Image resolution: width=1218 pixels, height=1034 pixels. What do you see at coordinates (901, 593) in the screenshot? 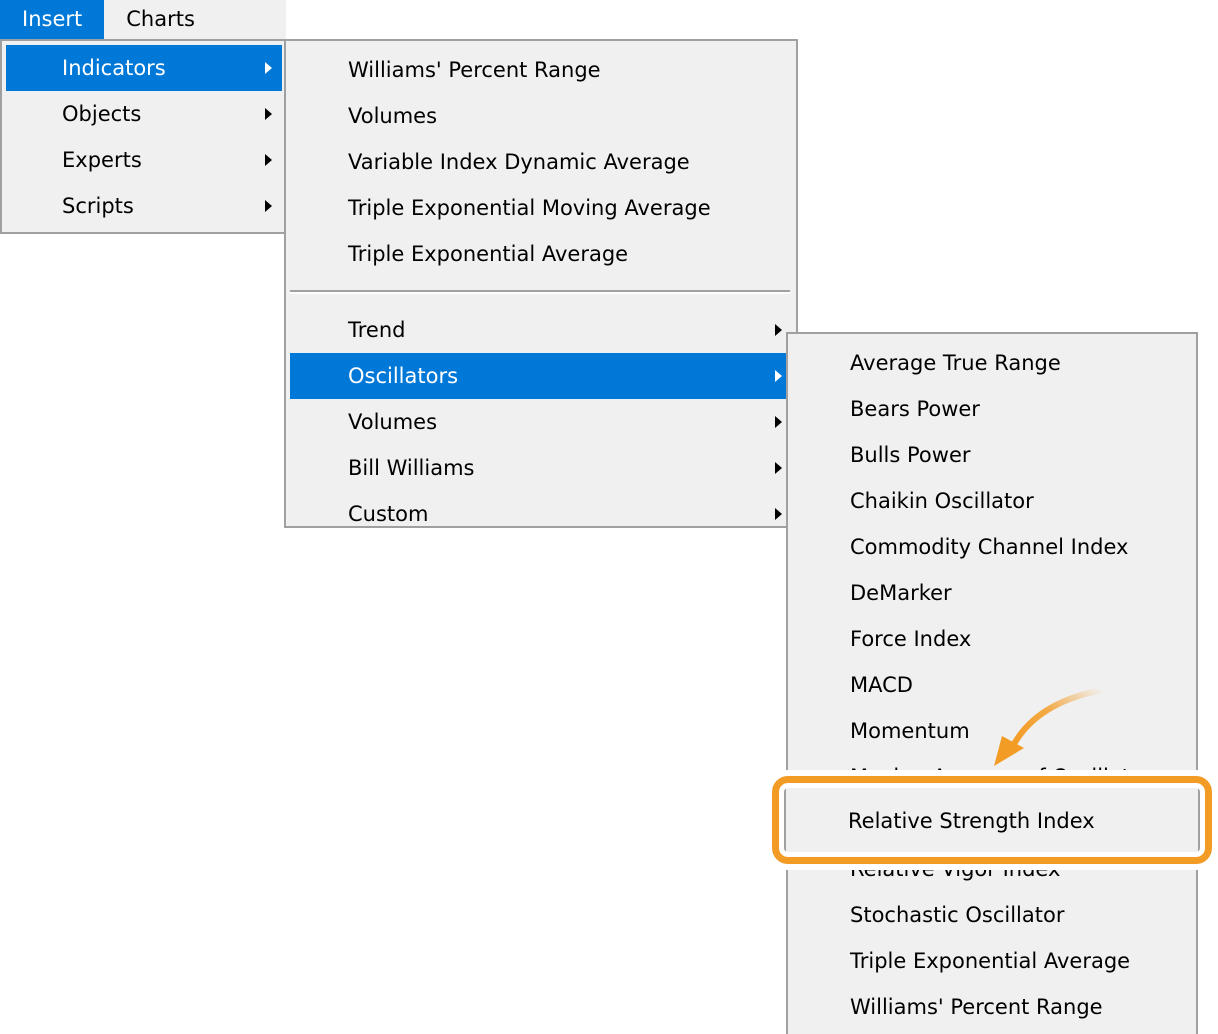
I see `menu-item-label: DeMarker` at bounding box center [901, 593].